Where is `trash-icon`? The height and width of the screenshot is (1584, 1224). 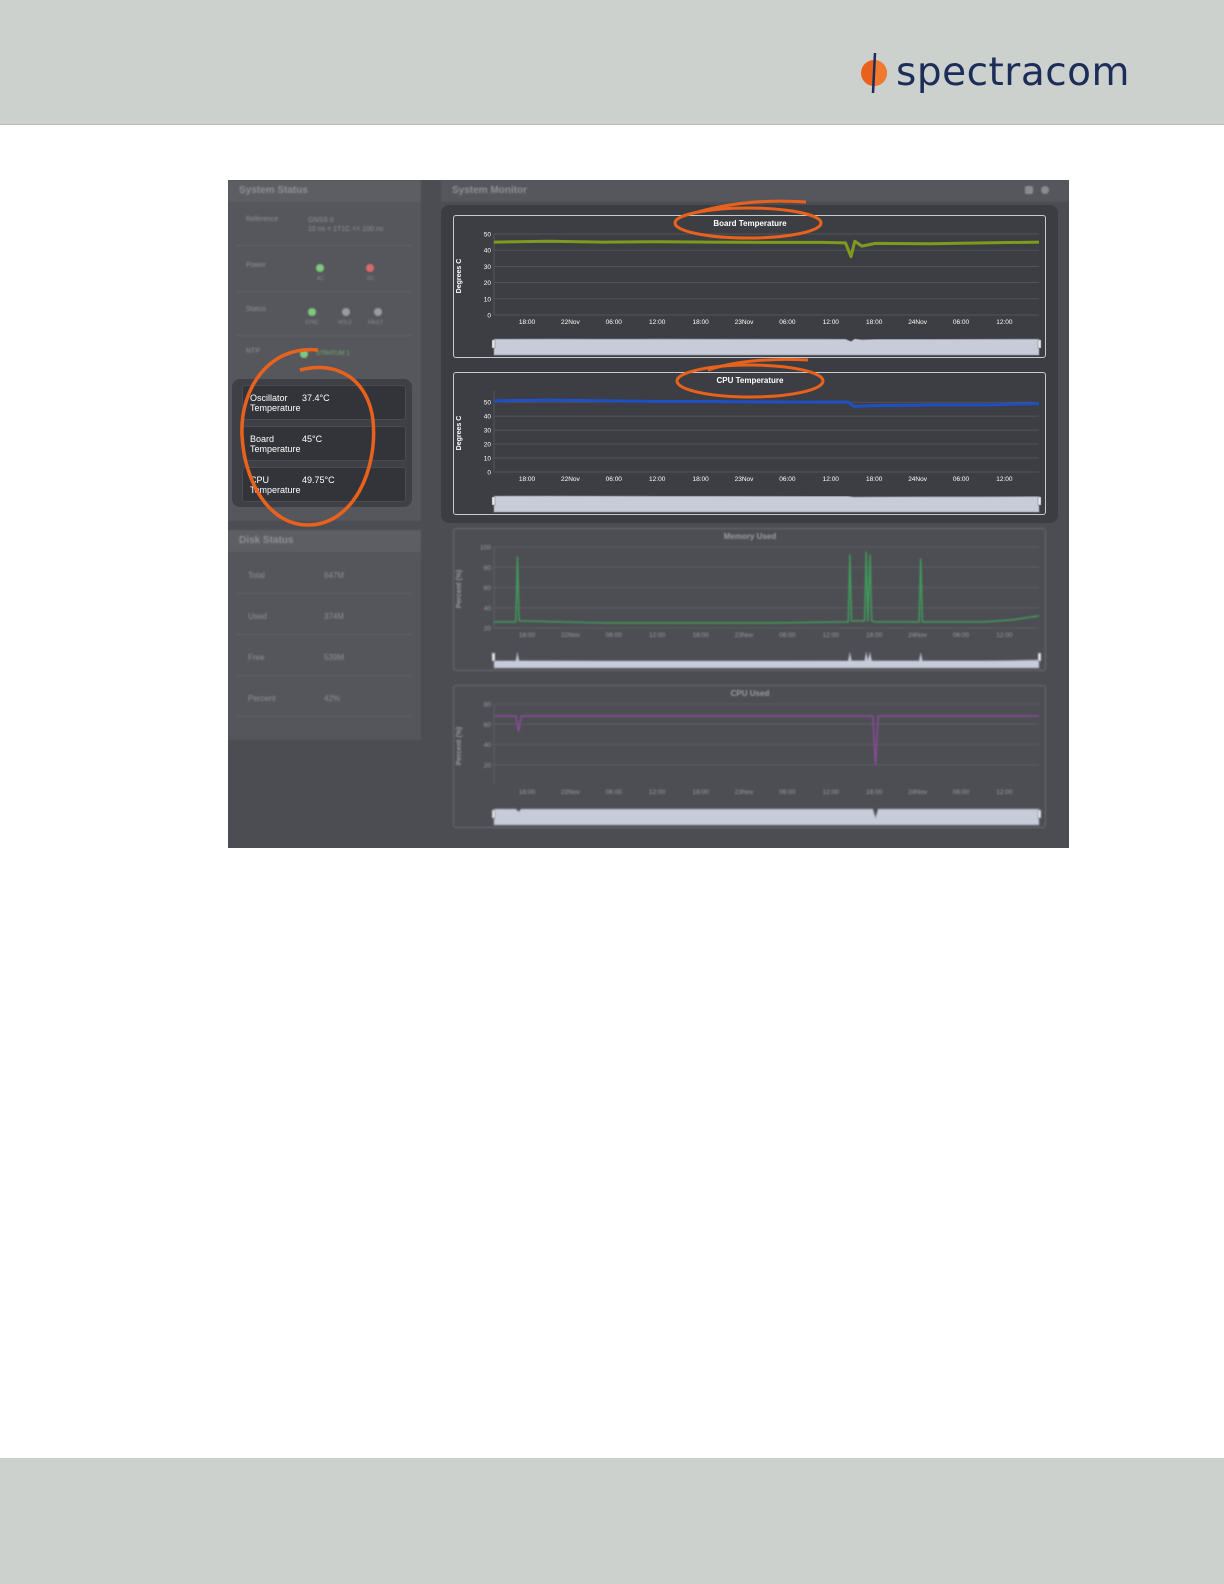
trash-icon is located at coordinates (1029, 190).